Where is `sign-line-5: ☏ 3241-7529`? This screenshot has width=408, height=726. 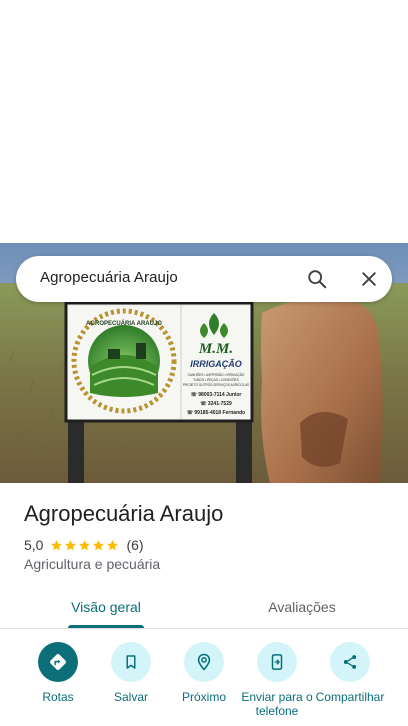 sign-line-5: ☏ 3241-7529 is located at coordinates (216, 404).